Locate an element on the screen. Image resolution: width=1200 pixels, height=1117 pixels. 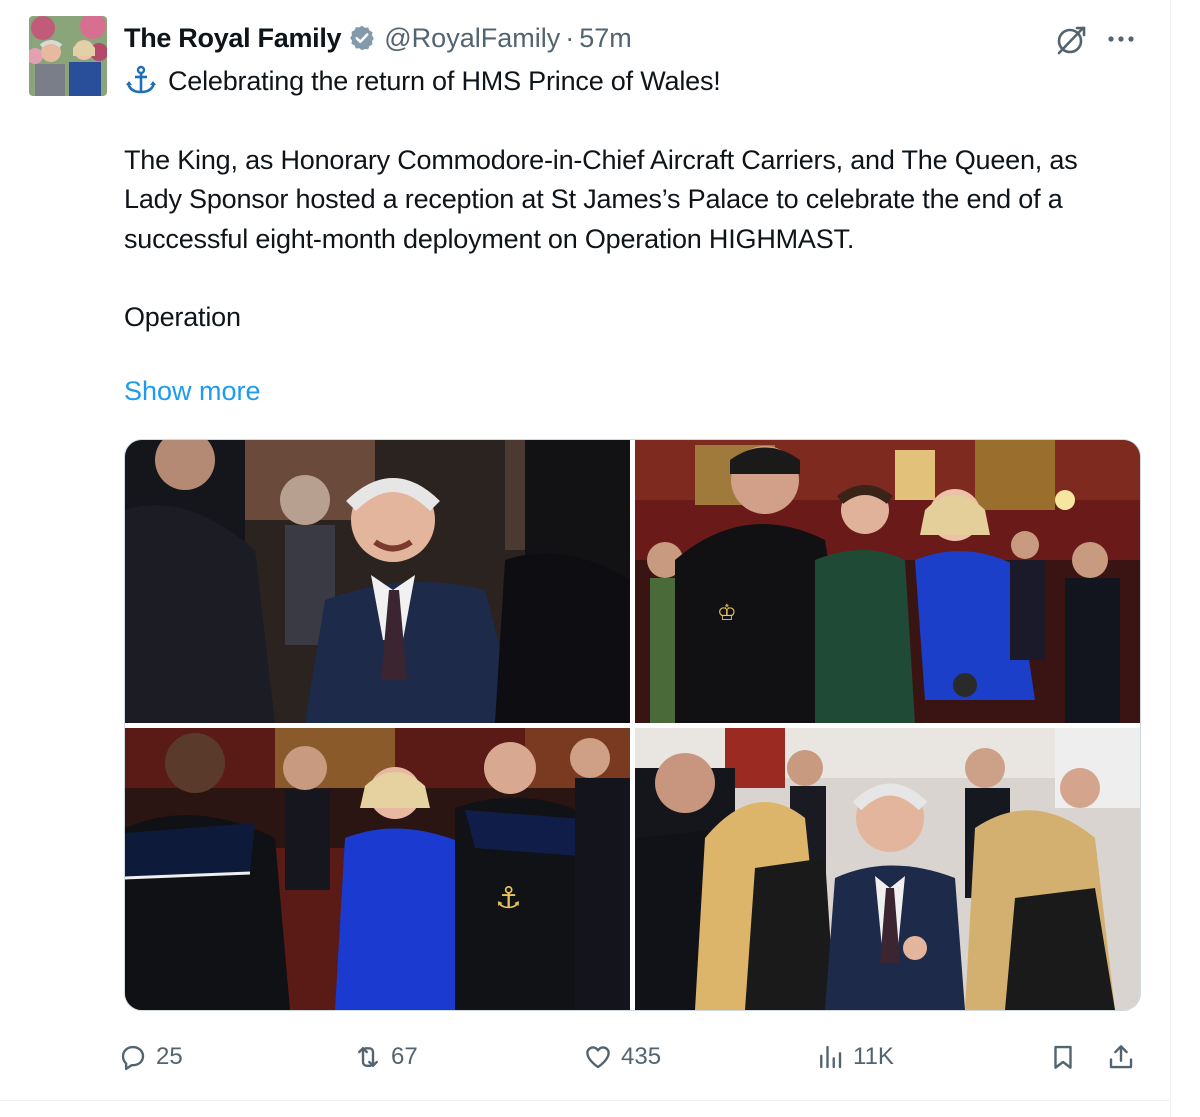
reply-icon is located at coordinates (133, 1058).